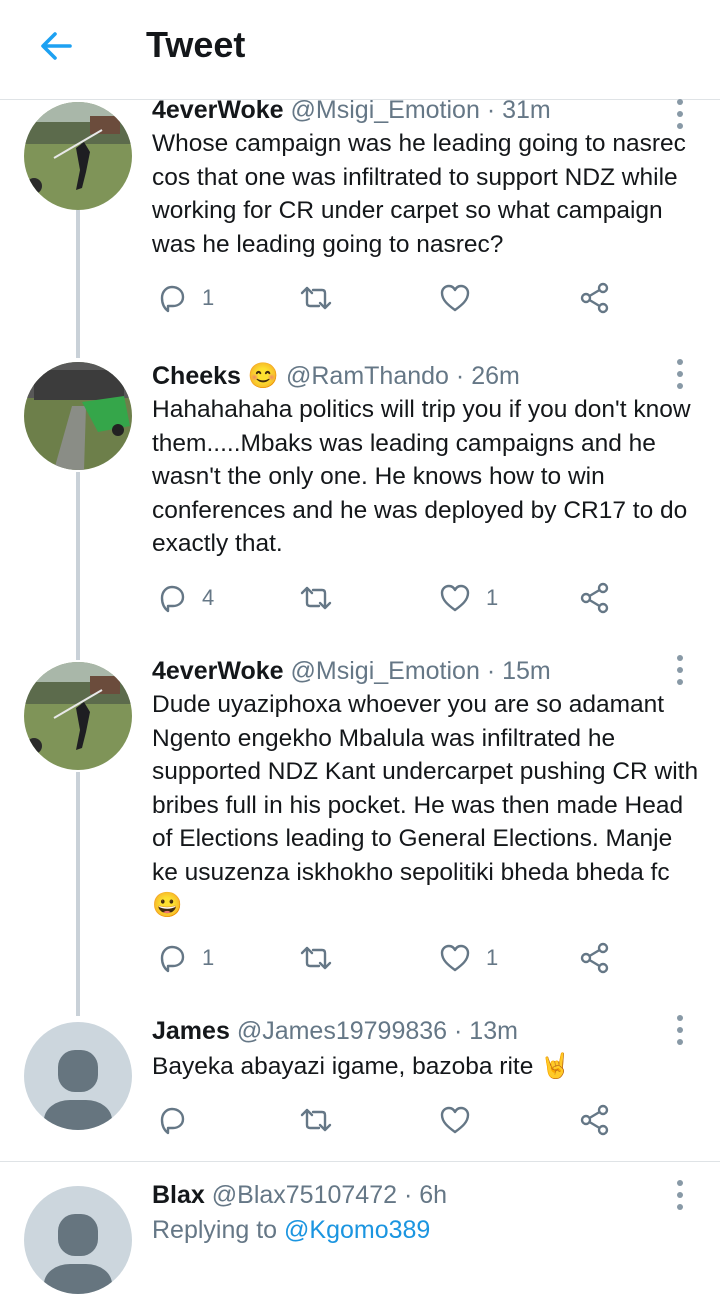 The height and width of the screenshot is (1294, 720). I want to click on tweet-header: Cheeks 😊 @RamThando · 26m, so click(336, 376).